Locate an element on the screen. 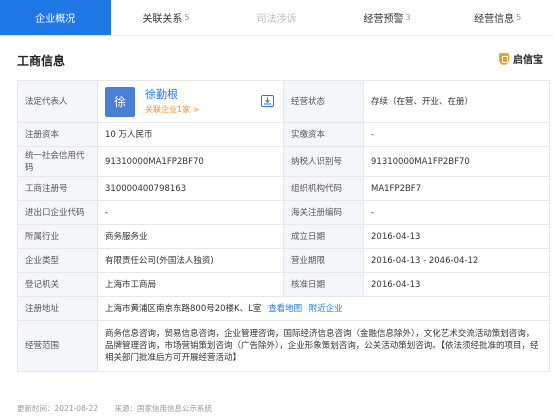  footer: 更新时间：2021-08-22 来源：国家信用信息公示系统 is located at coordinates (114, 408).